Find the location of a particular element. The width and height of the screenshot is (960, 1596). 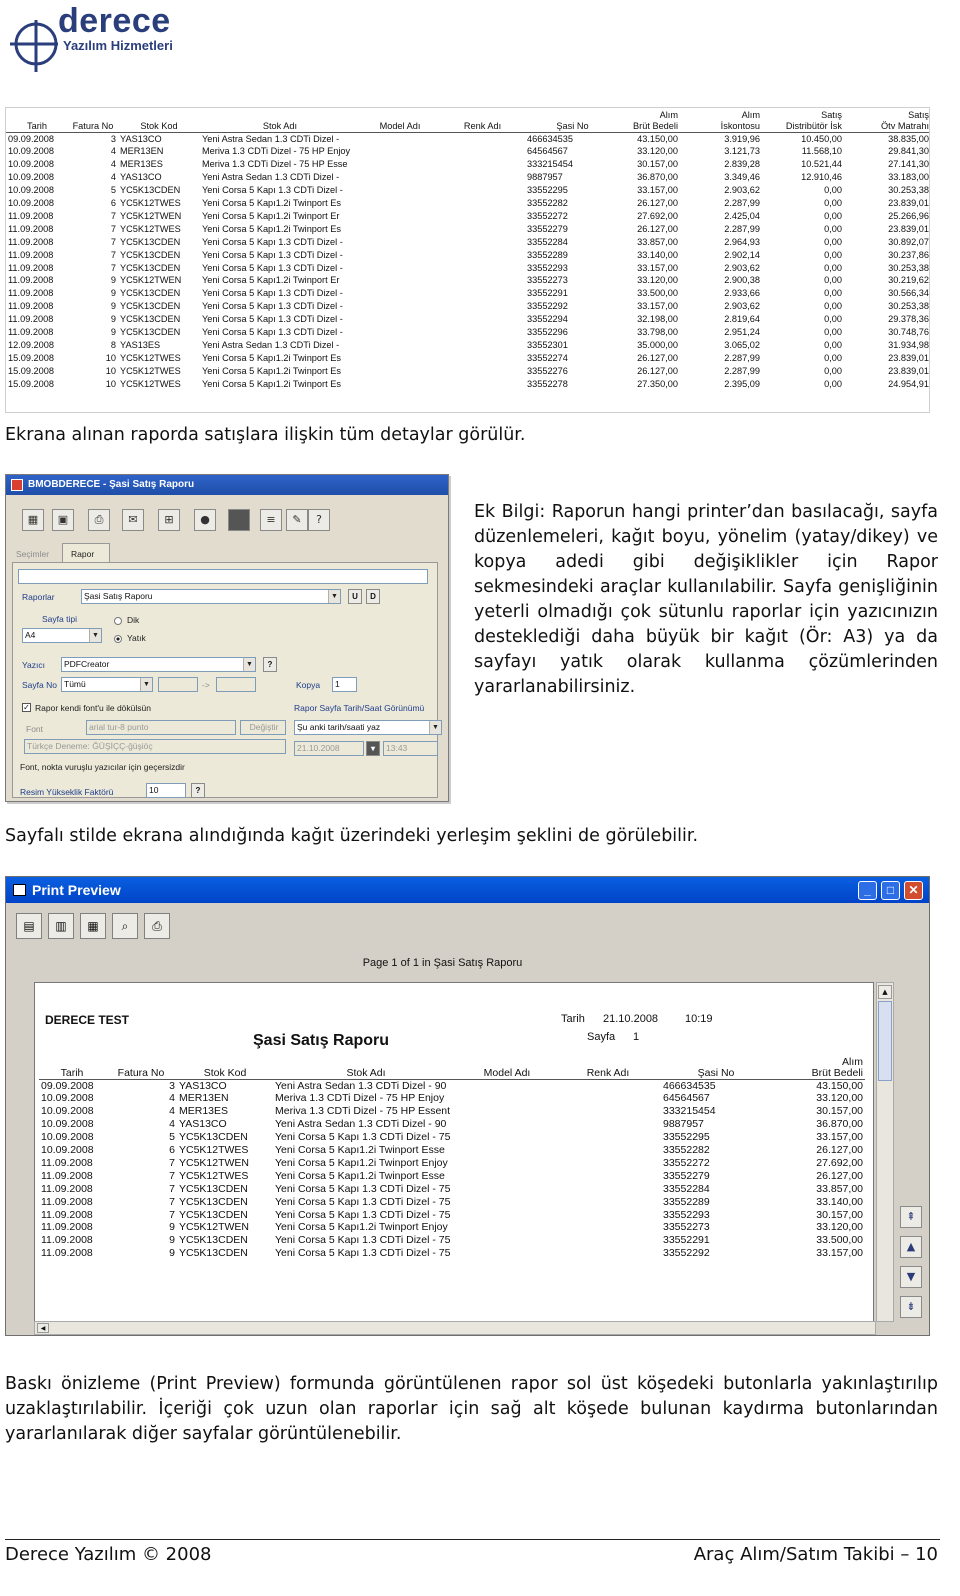

tarih-select: Şu anki tarih/saati yaz ▼ is located at coordinates (368, 727).